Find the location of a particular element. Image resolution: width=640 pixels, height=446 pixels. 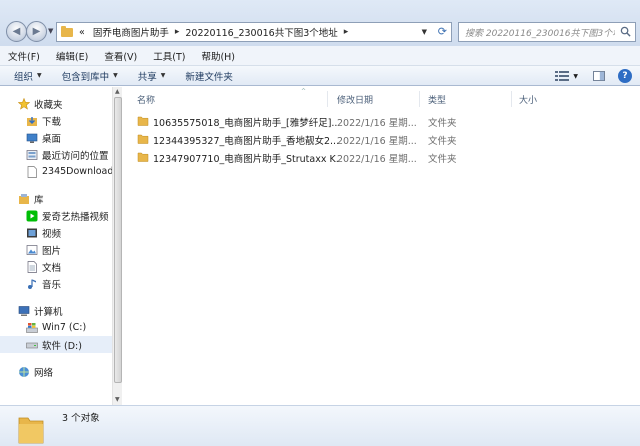

share-button: 共享 ▼ is located at coordinates (150, 76).